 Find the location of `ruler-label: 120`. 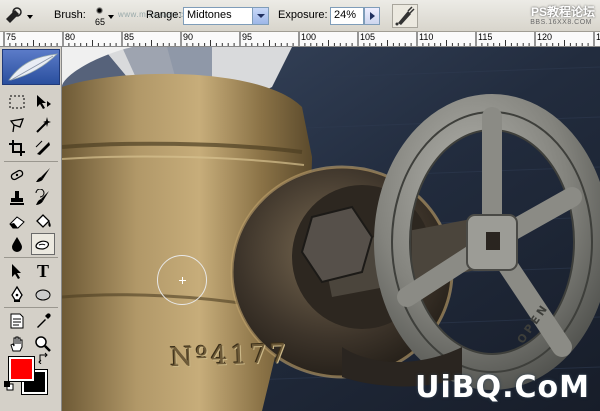

ruler-label: 120 is located at coordinates (545, 37).